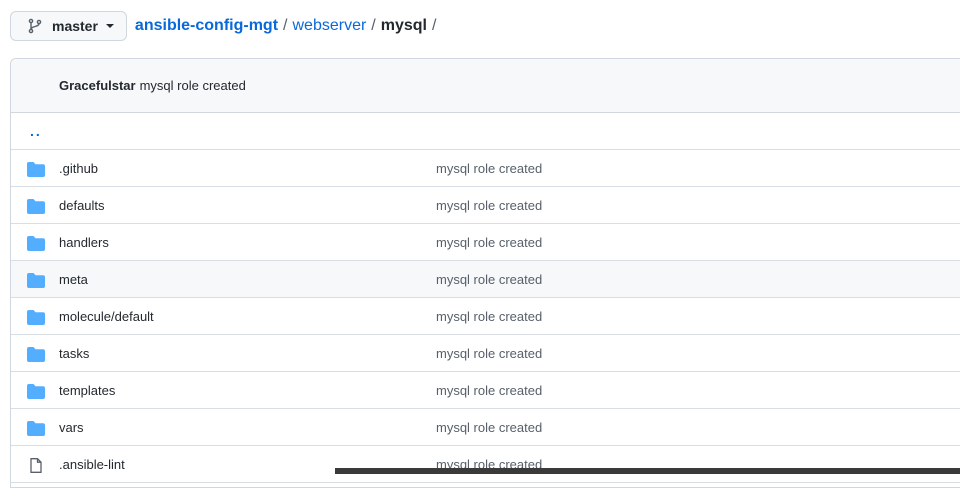 This screenshot has height=488, width=960. What do you see at coordinates (206, 26) in the screenshot?
I see `breadcrumb-repo-link: ansible-config-mgt` at bounding box center [206, 26].